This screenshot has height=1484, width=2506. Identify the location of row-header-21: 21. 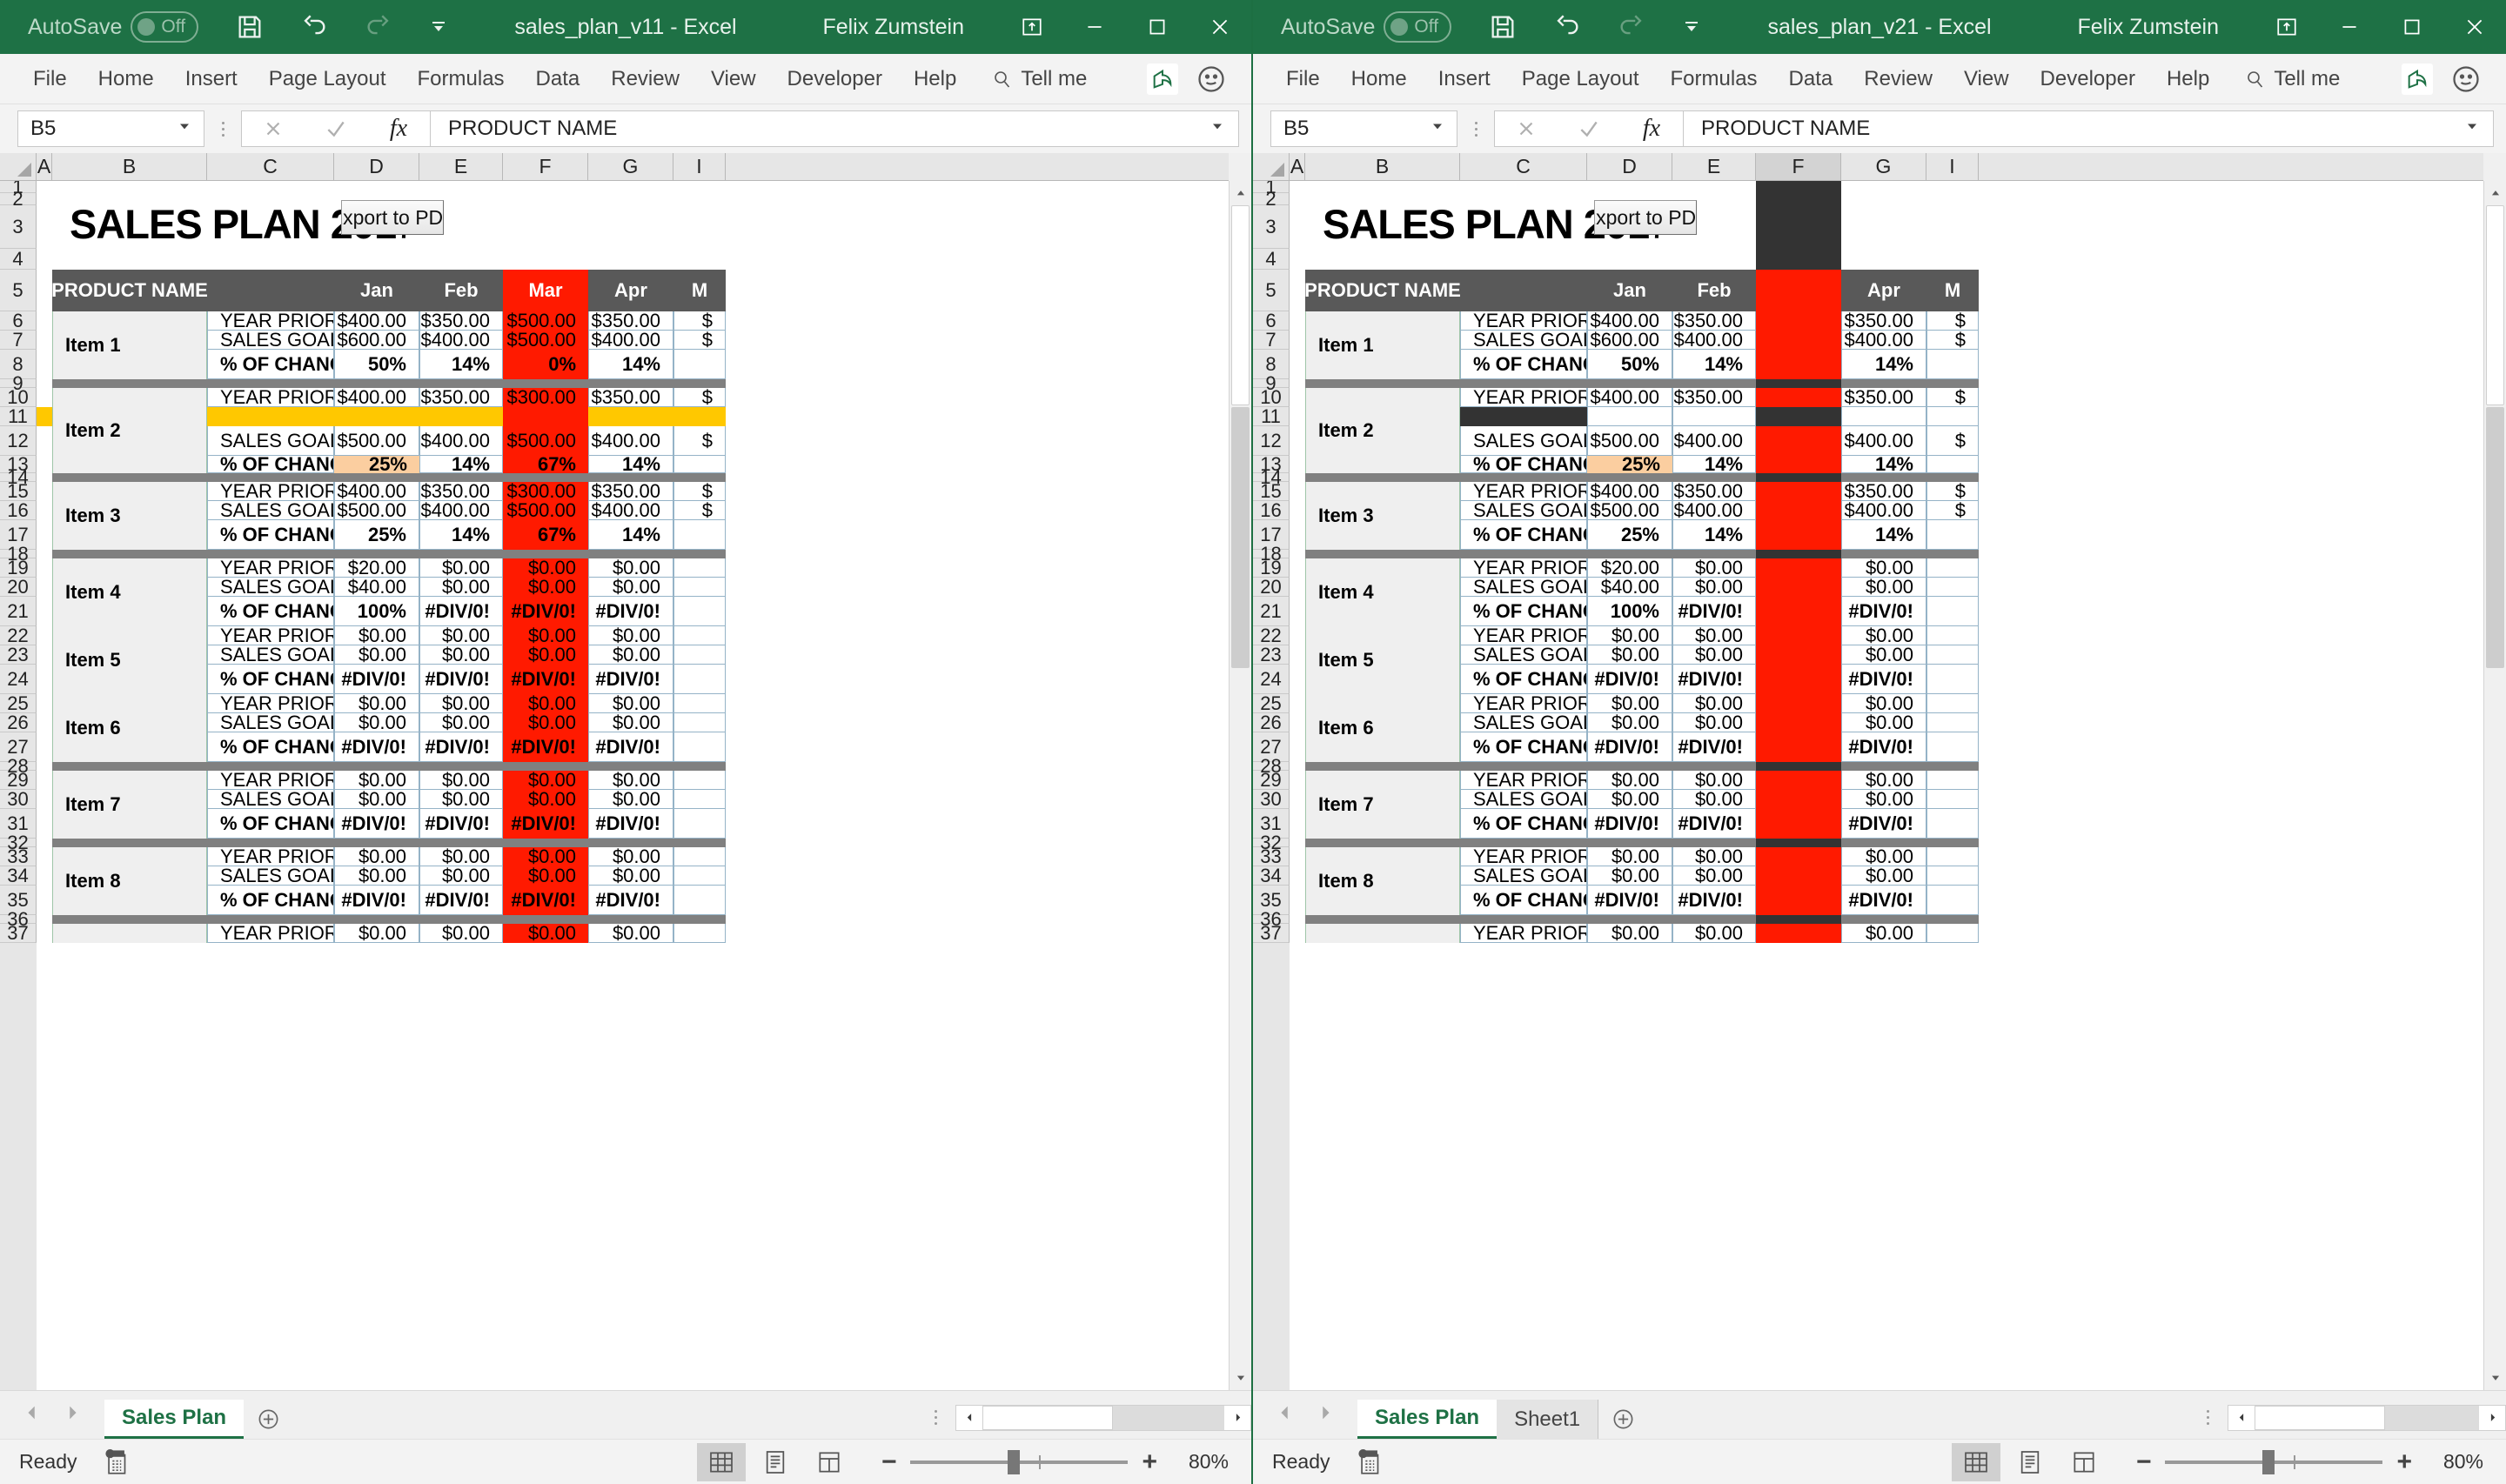
(1271, 611).